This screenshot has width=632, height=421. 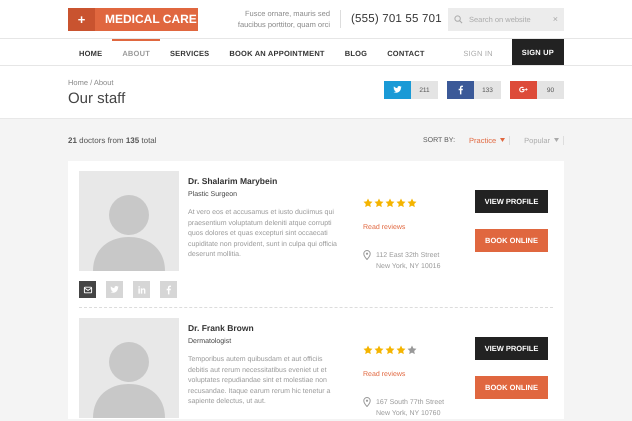 What do you see at coordinates (81, 19) in the screenshot?
I see `logo-plus: +` at bounding box center [81, 19].